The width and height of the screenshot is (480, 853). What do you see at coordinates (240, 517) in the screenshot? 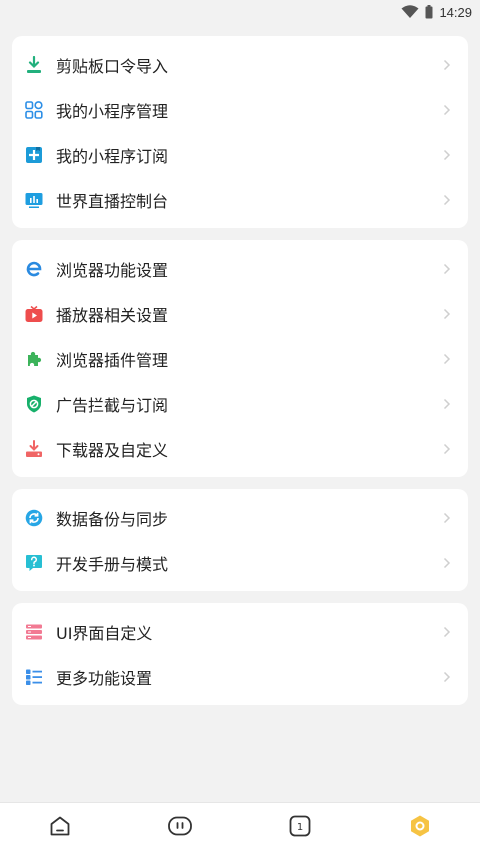
I see `backup-sync-row: 数据备份与同步` at bounding box center [240, 517].